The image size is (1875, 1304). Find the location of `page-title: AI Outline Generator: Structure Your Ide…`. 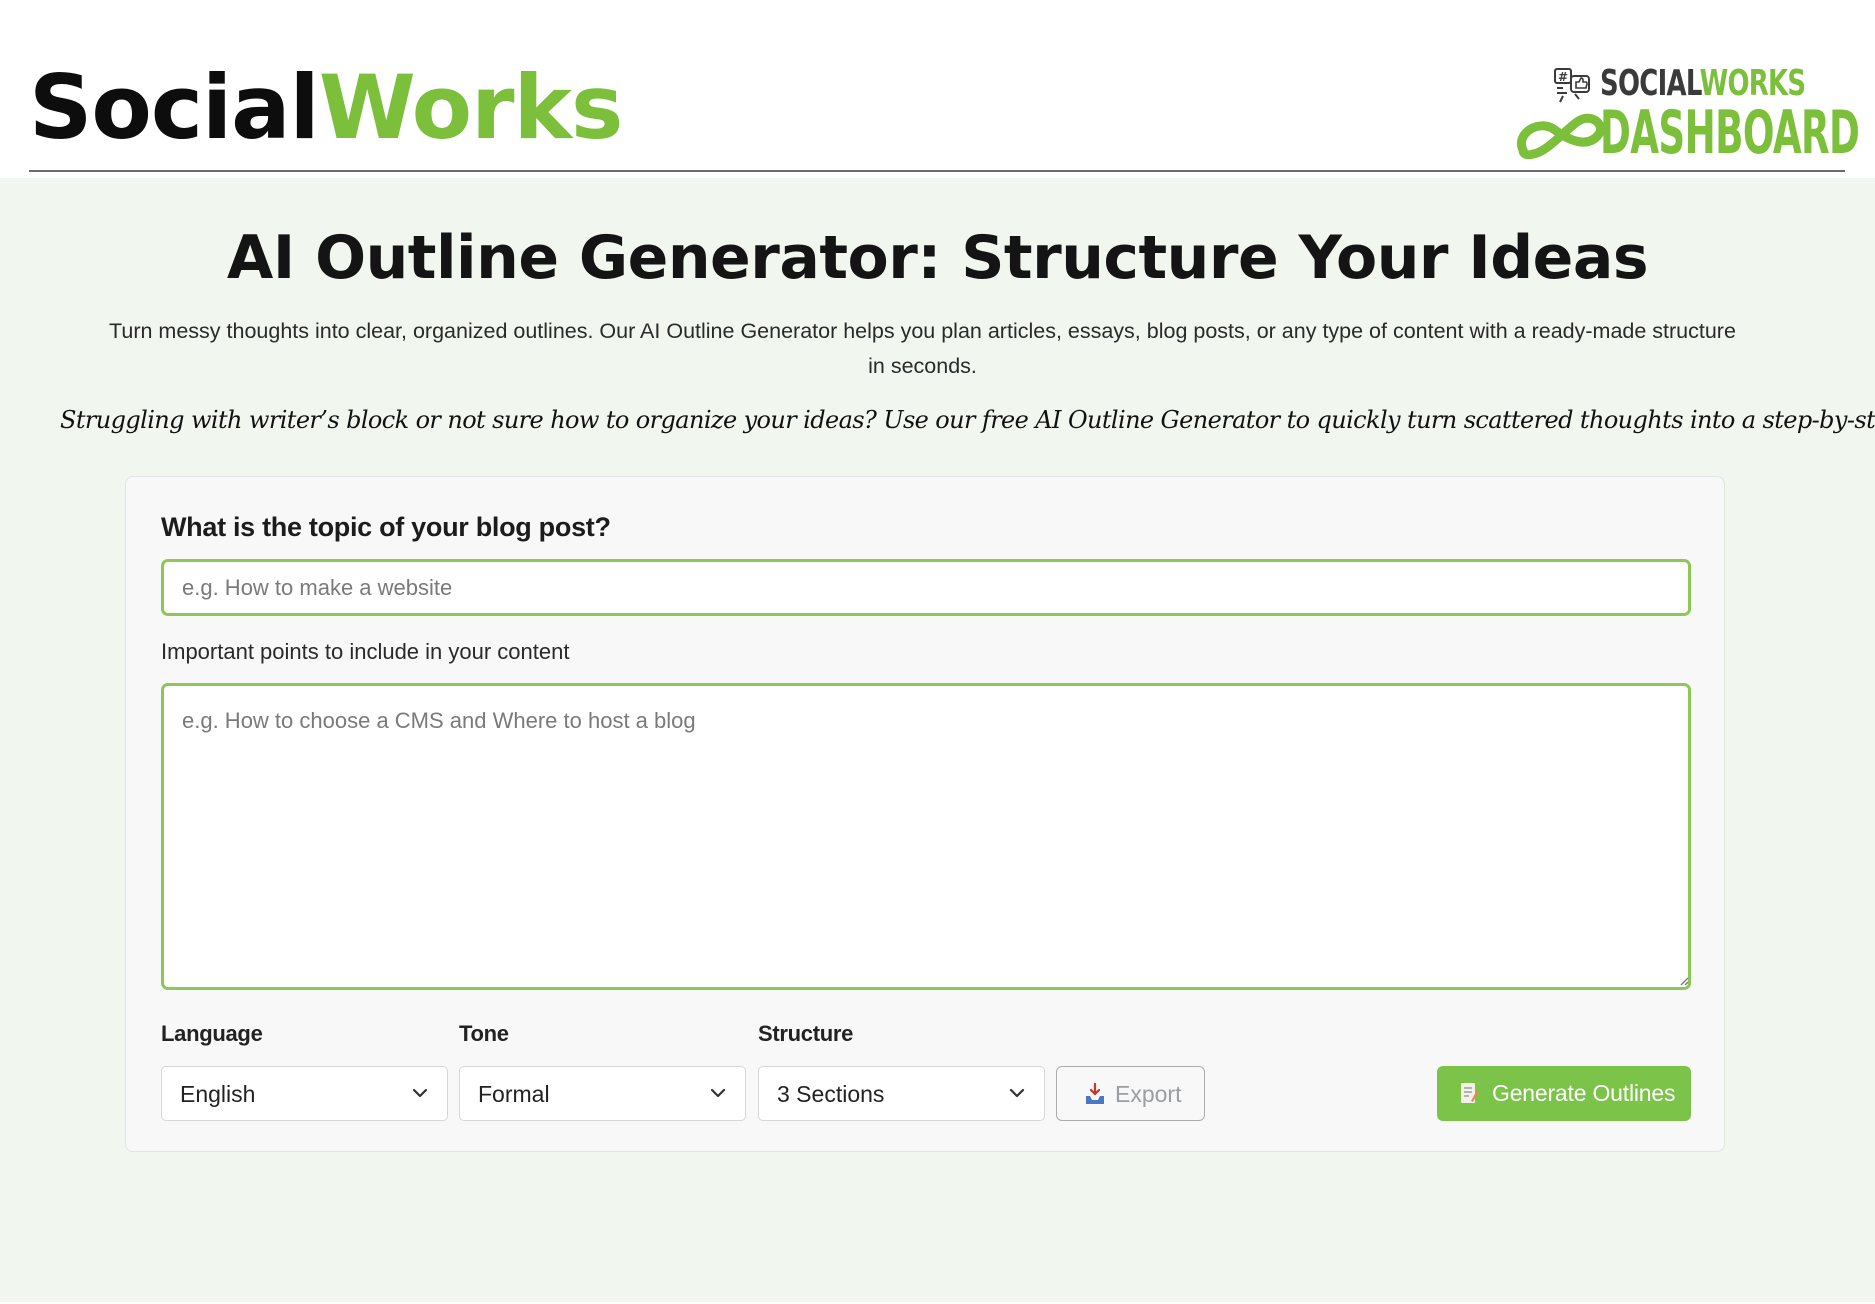

page-title: AI Outline Generator: Structure Your Ide… is located at coordinates (937, 258).